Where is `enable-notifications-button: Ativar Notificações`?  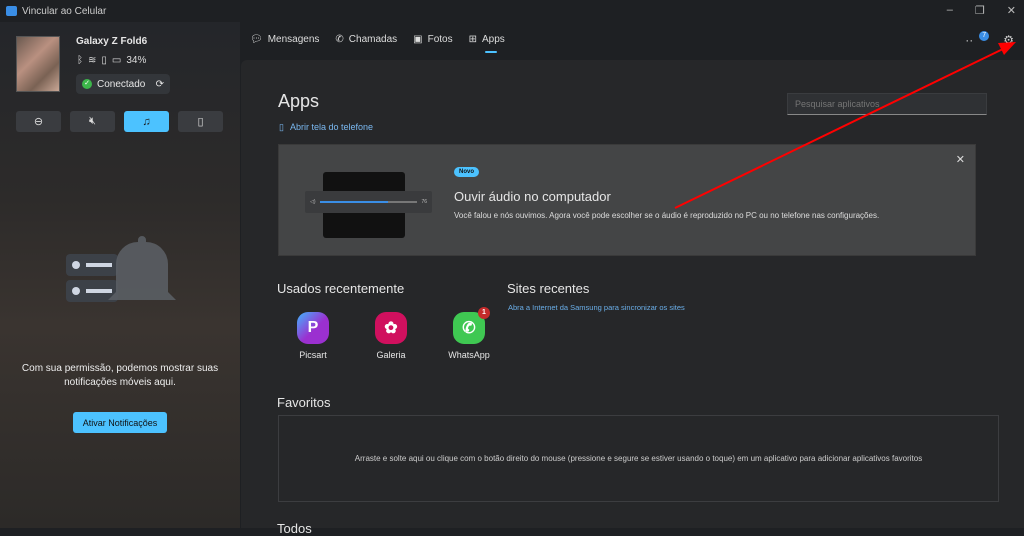
enable-notifications-button: Ativar Notificações is located at coordinates (120, 422).